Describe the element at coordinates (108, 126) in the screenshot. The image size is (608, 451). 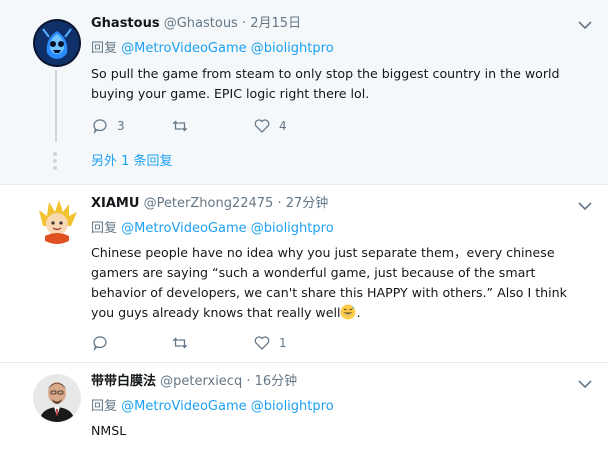
I see `reply-button: 3` at that location.